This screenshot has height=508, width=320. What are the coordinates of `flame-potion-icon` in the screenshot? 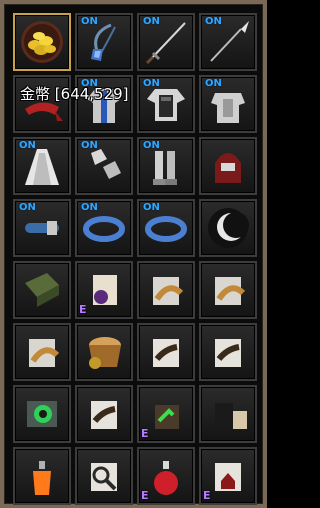 It's located at (42, 478).